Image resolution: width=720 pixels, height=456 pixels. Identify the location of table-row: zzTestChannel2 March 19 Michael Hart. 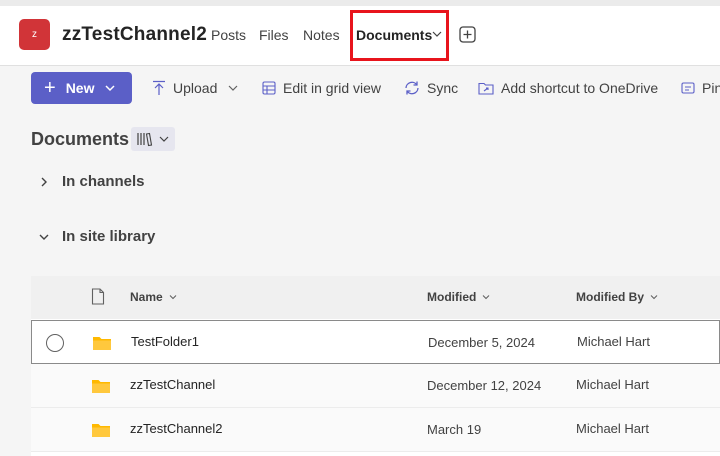
(375, 430).